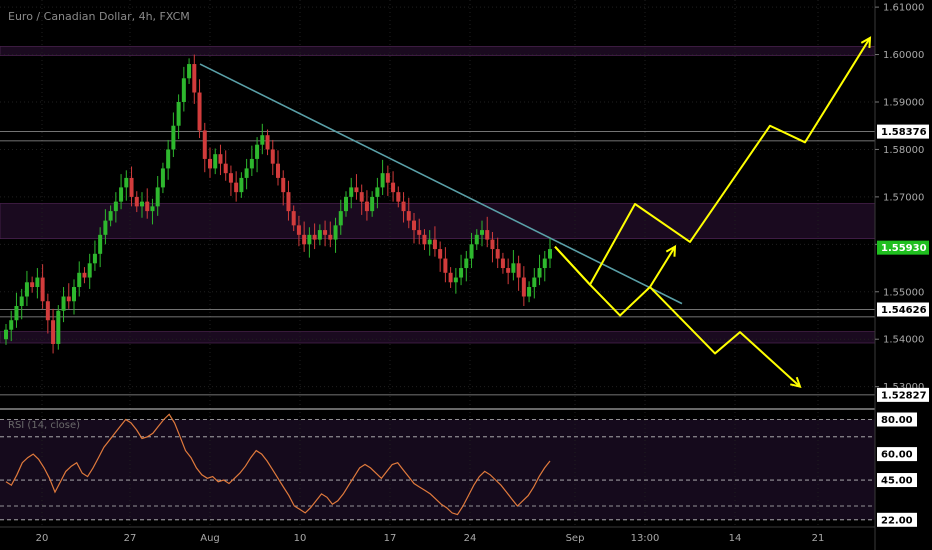  Describe the element at coordinates (645, 538) in the screenshot. I see `time-tick-label: 13:00` at that location.